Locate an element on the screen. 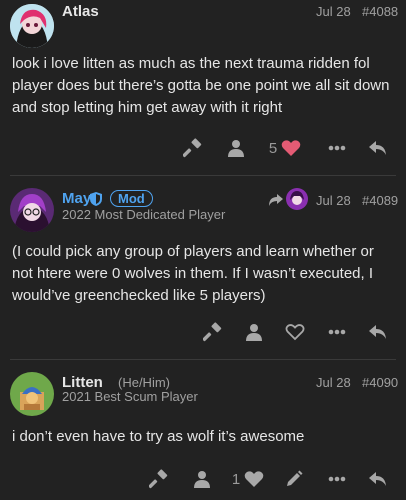 This screenshot has height=500, width=406. like-count: 1 is located at coordinates (236, 479).